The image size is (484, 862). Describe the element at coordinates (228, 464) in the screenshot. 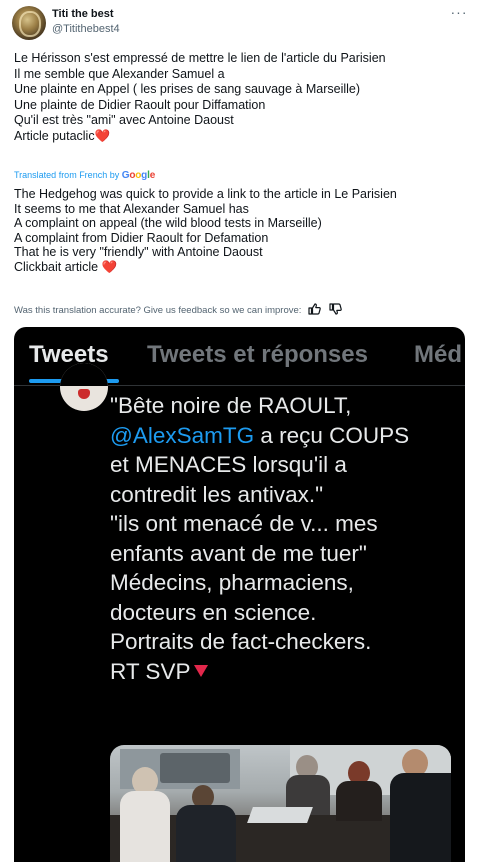

I see `quote-line: et MENACES lorsqu'il a` at that location.